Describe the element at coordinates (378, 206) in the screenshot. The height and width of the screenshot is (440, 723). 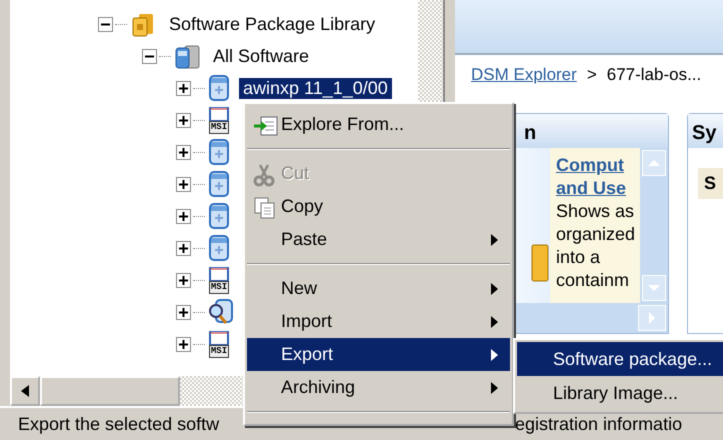
I see `menu-item: Copy` at that location.